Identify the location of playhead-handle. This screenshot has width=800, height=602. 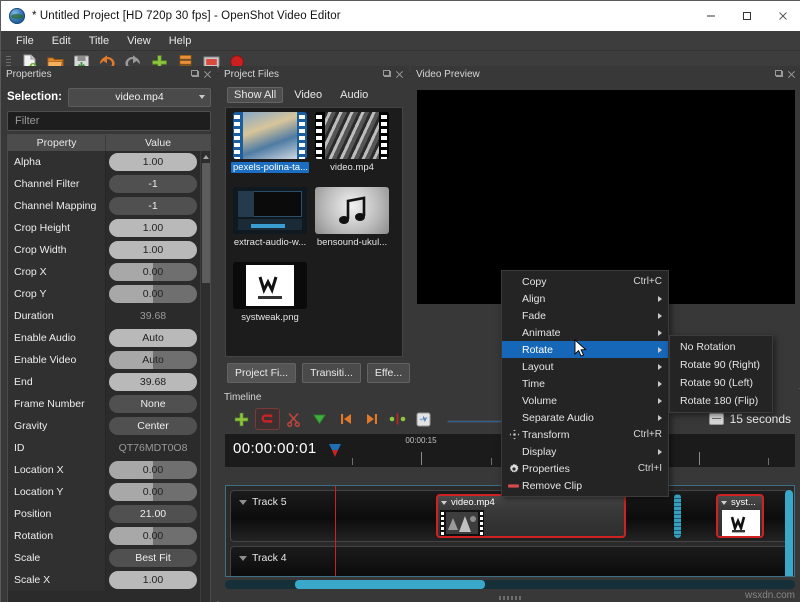
(334, 452).